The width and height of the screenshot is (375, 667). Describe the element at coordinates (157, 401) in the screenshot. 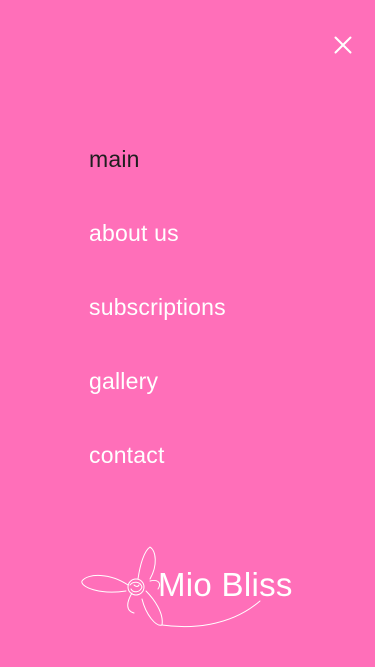

I see `nav-item-gallery: gallery` at that location.